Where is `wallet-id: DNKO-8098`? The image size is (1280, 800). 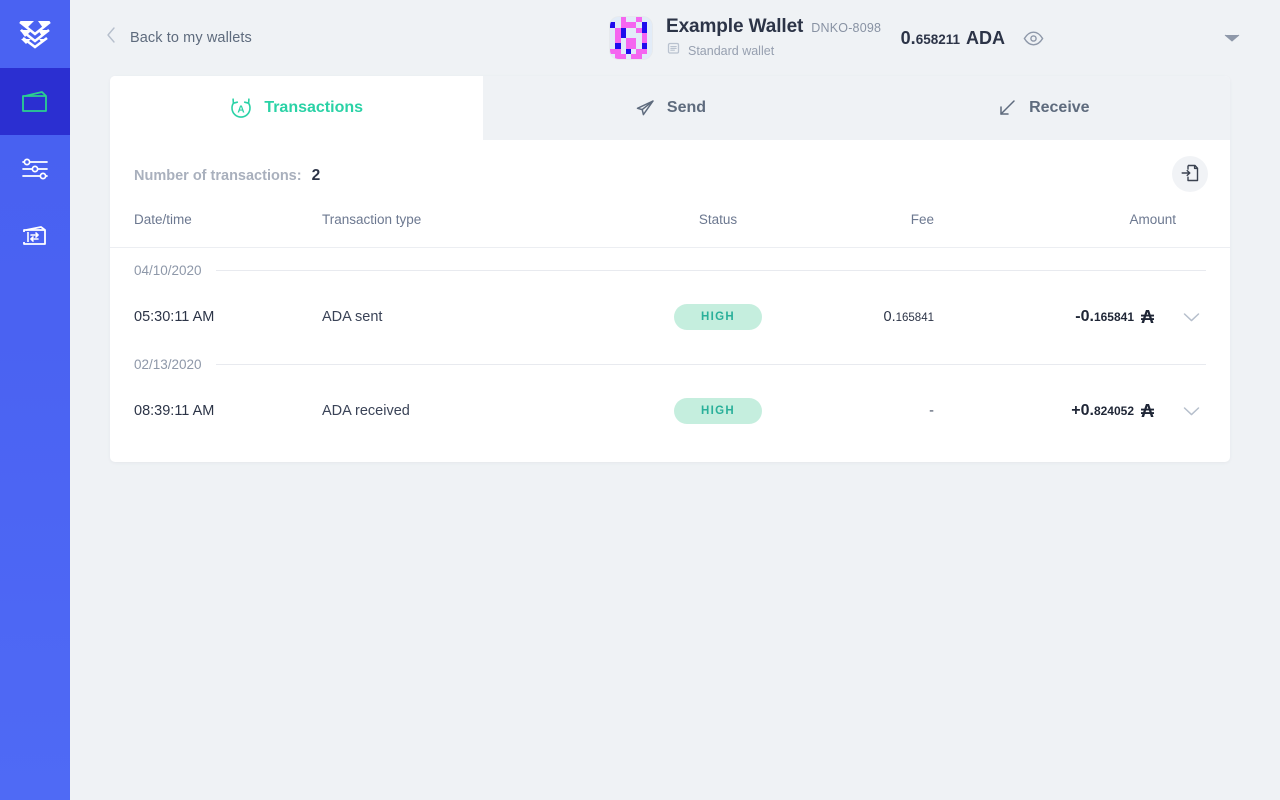 wallet-id: DNKO-8098 is located at coordinates (846, 28).